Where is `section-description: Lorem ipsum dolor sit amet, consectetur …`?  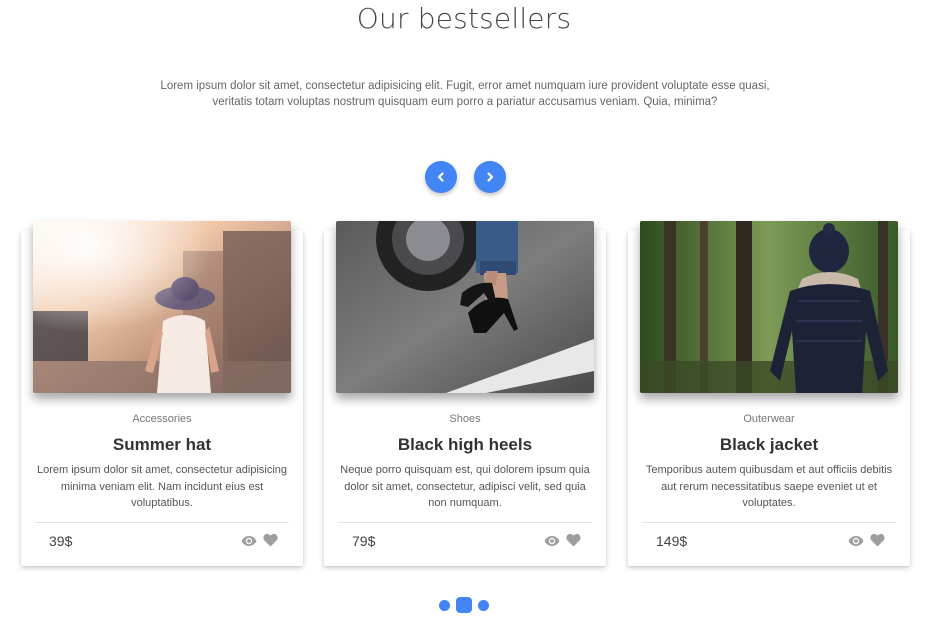
section-description: Lorem ipsum dolor sit amet, consectetur … is located at coordinates (465, 94).